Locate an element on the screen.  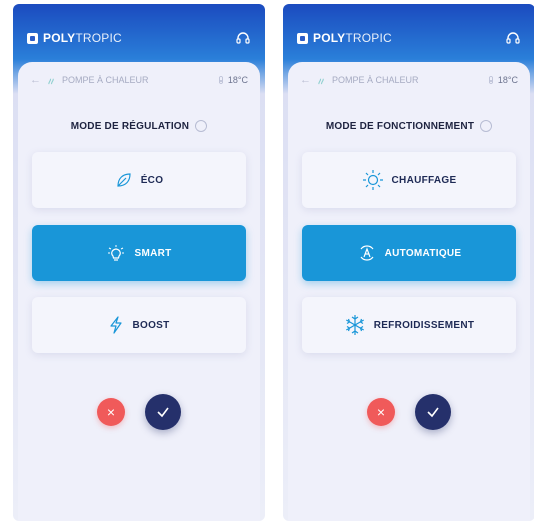
option-boost: BOOST is located at coordinates (139, 325).